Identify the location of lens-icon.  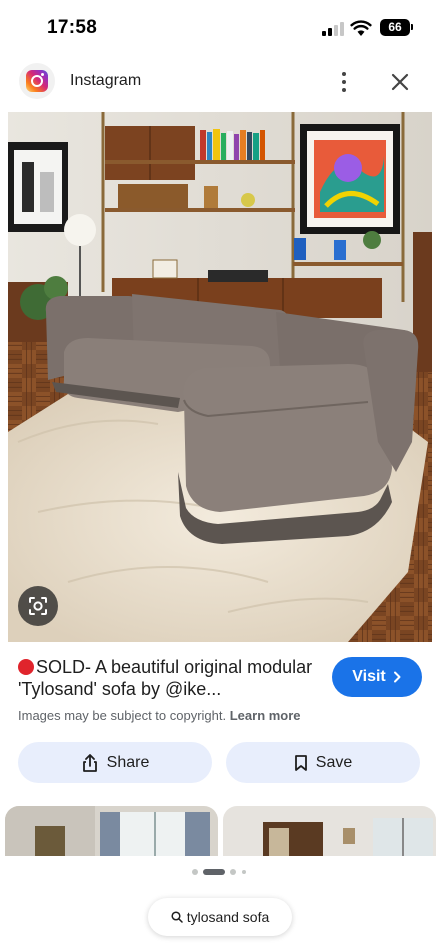
(38, 606).